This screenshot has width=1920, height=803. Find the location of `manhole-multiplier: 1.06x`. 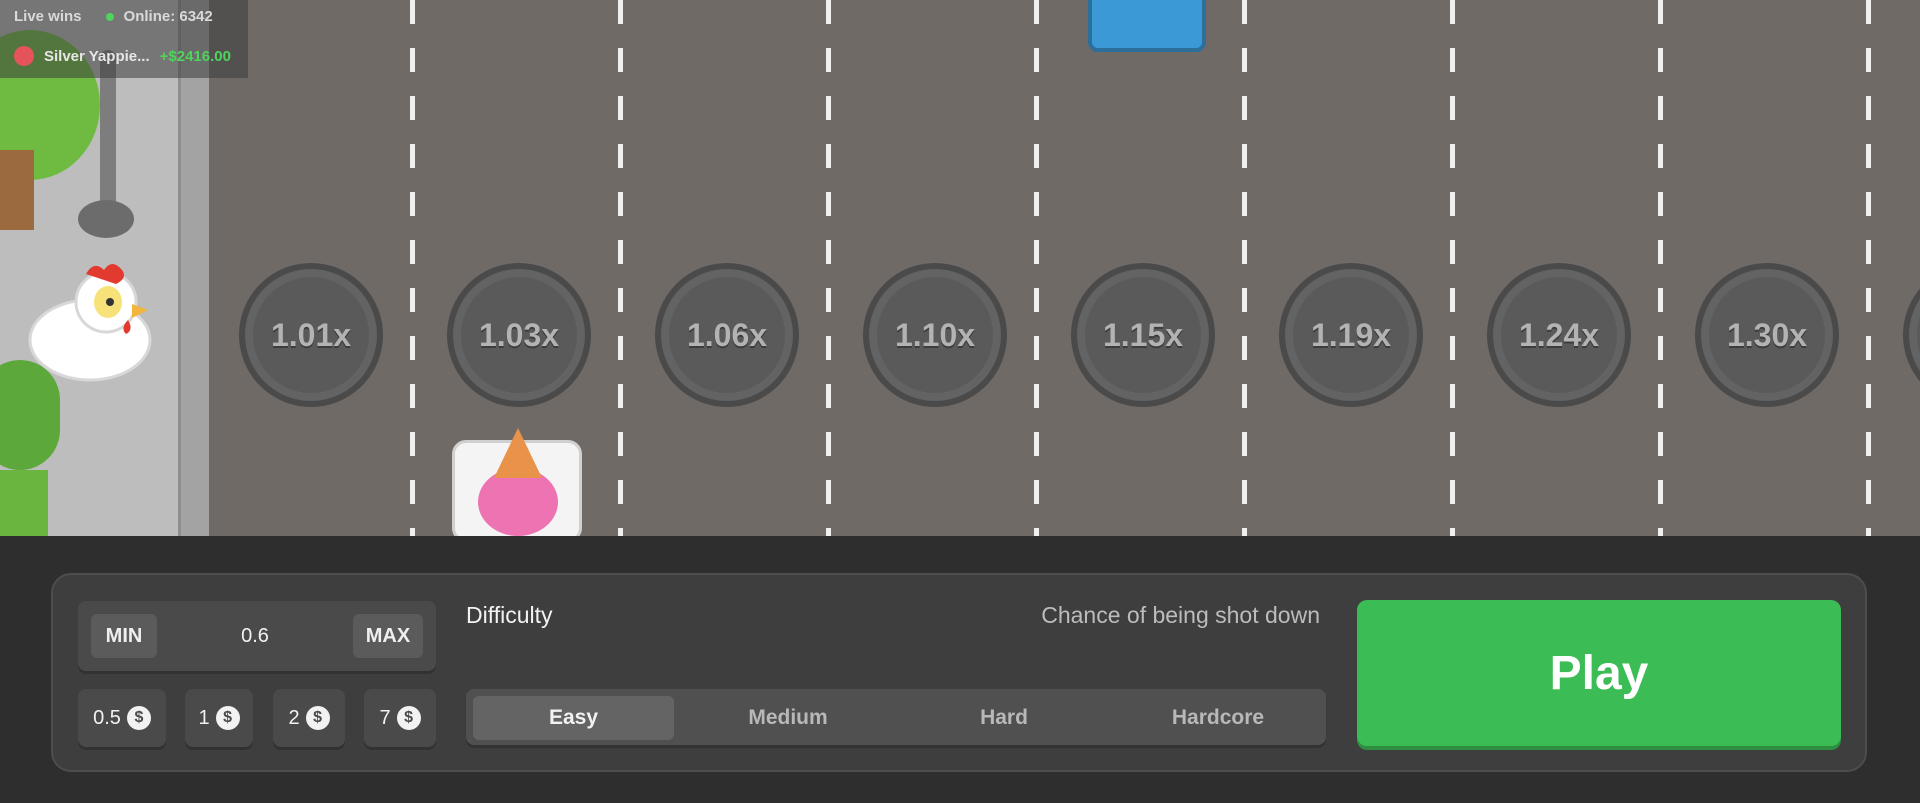

manhole-multiplier: 1.06x is located at coordinates (727, 335).